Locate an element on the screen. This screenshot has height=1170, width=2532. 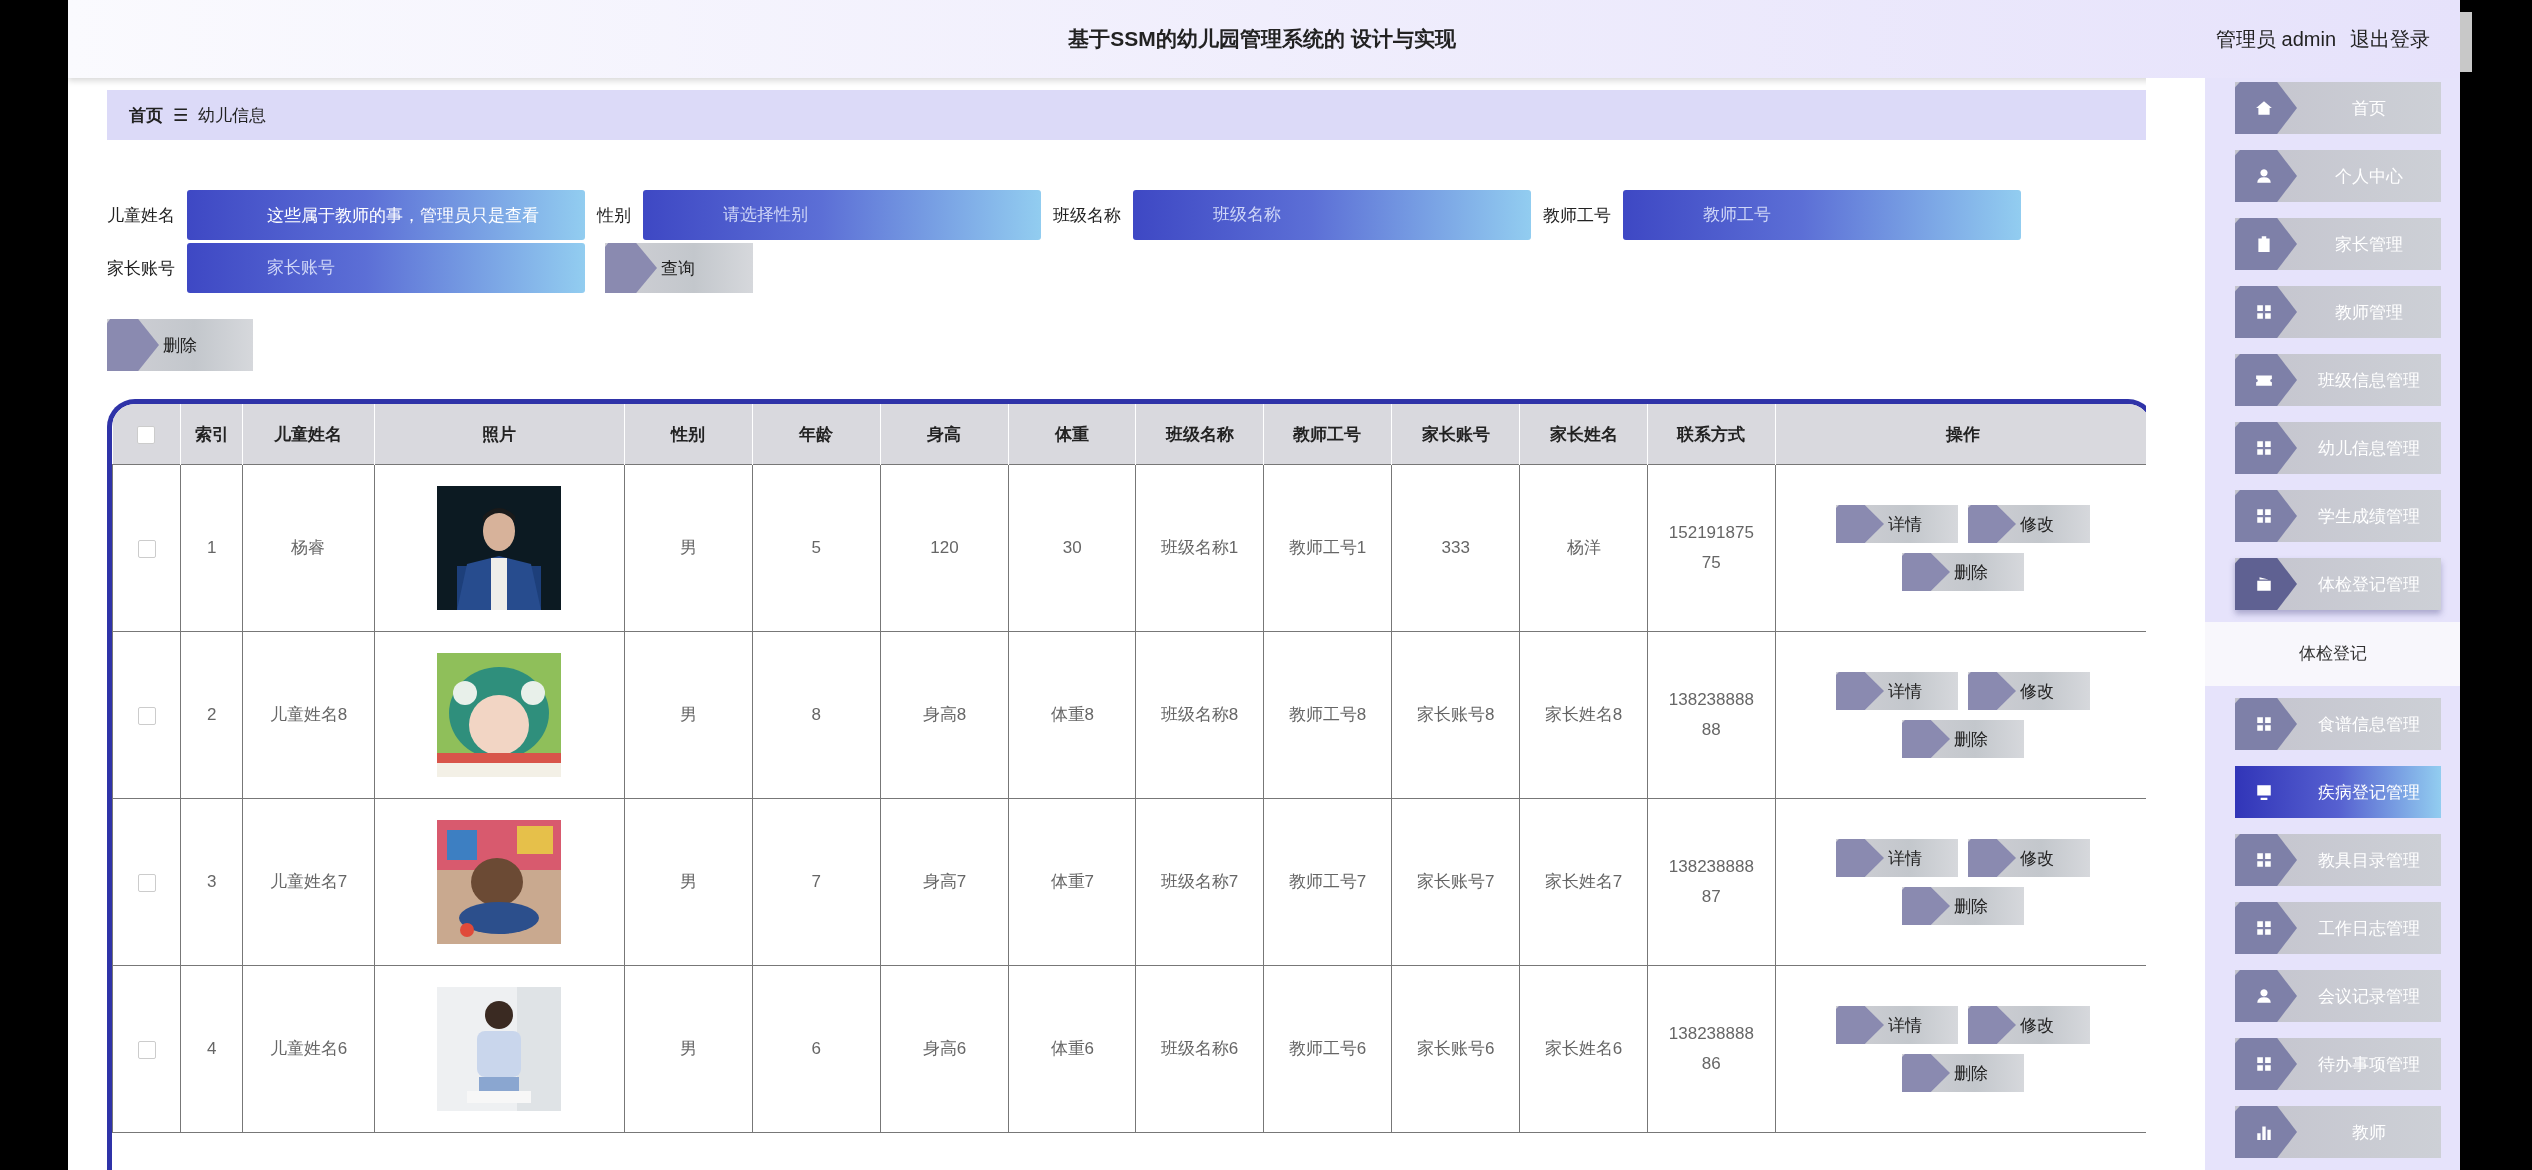
table-cell: 120 is located at coordinates (944, 548).